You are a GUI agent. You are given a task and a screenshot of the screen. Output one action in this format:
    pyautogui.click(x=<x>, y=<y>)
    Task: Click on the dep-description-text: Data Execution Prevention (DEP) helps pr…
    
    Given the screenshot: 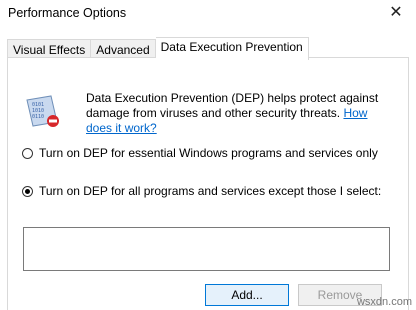 What is the action you would take?
    pyautogui.click(x=232, y=105)
    